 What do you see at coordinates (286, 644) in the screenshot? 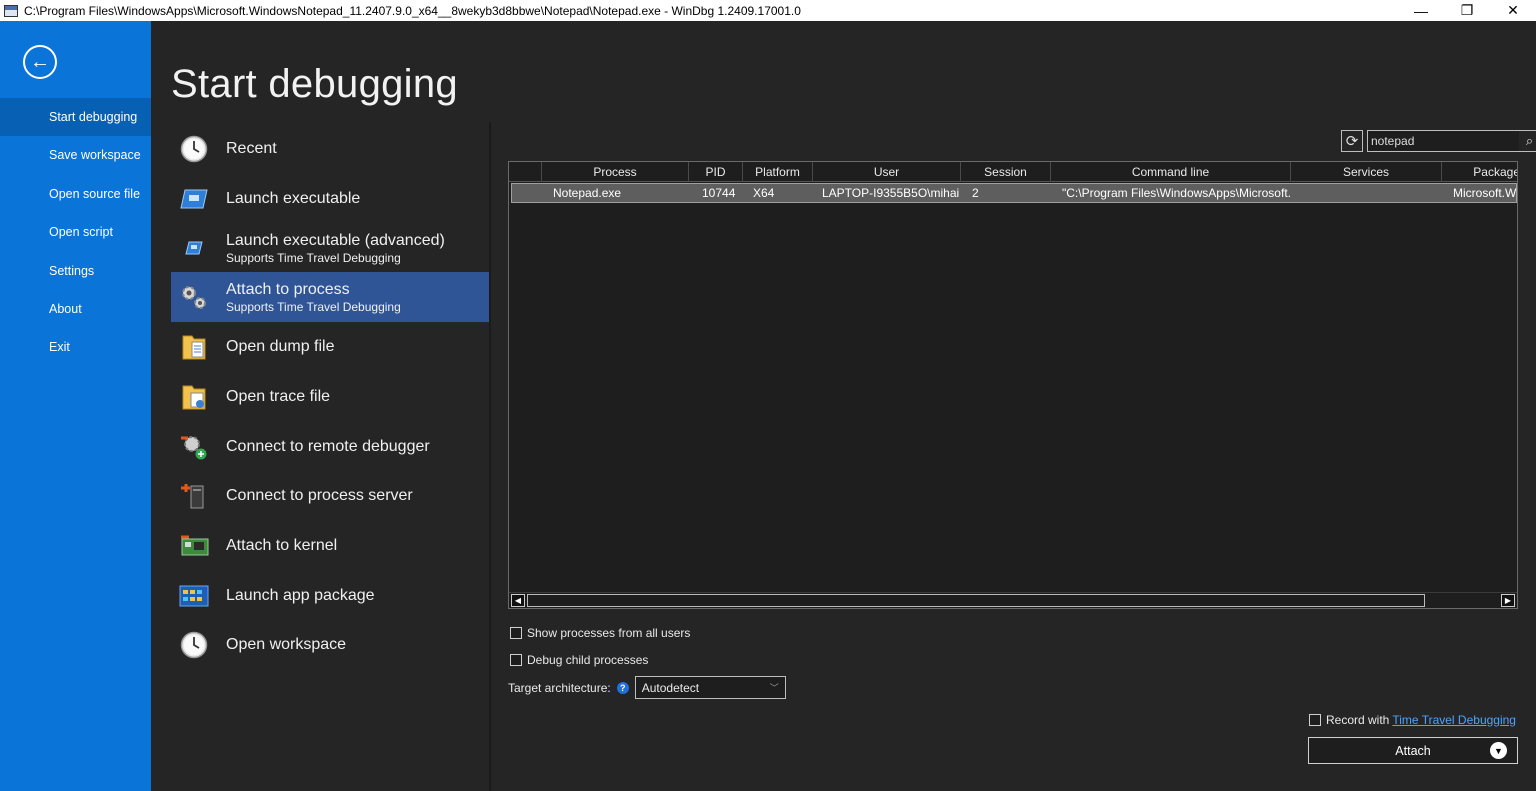
I see `menu-label-open-workspace: Open workspace` at bounding box center [286, 644].